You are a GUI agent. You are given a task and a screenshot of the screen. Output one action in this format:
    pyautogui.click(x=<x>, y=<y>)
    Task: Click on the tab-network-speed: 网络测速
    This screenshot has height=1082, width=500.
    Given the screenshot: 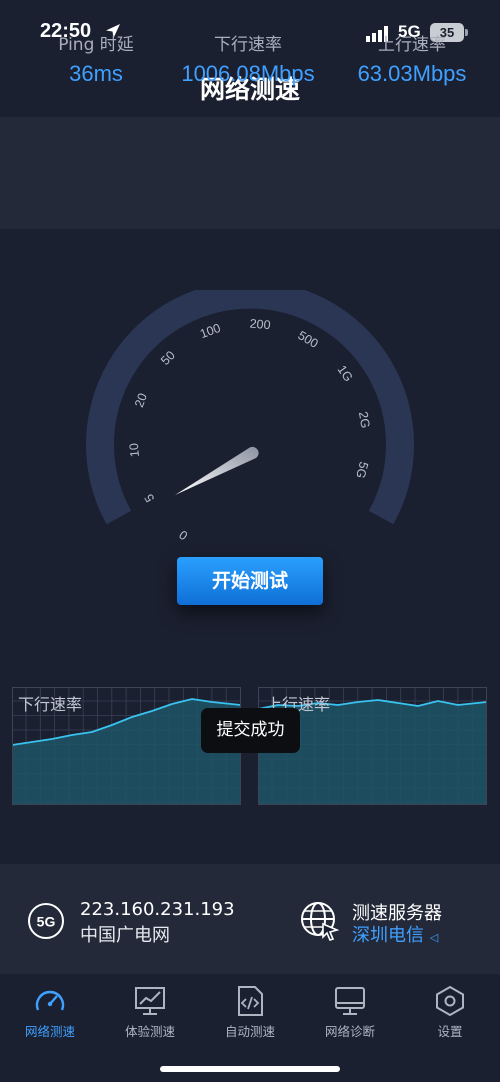 What is the action you would take?
    pyautogui.click(x=50, y=1012)
    